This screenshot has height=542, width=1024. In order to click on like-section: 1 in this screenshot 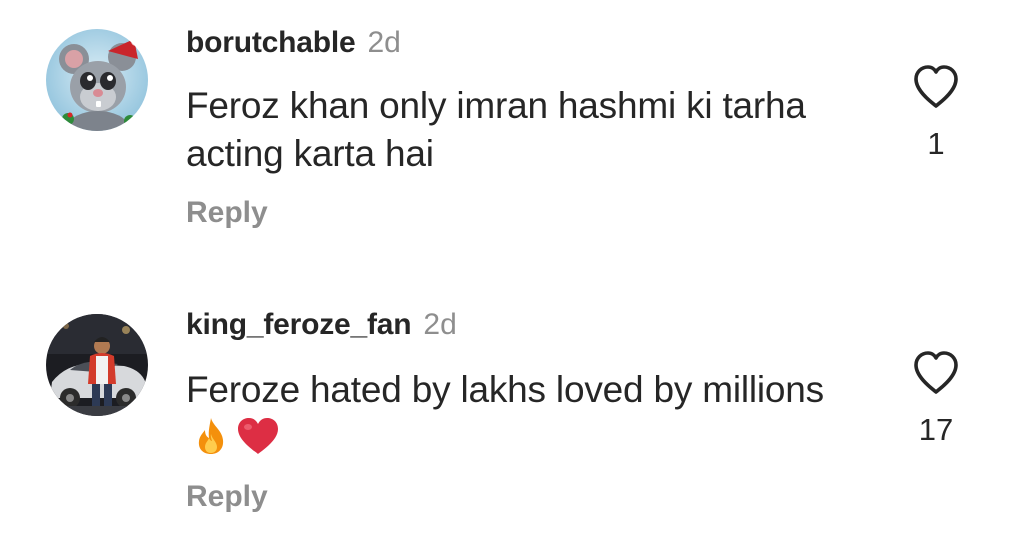, I will do `click(936, 113)`.